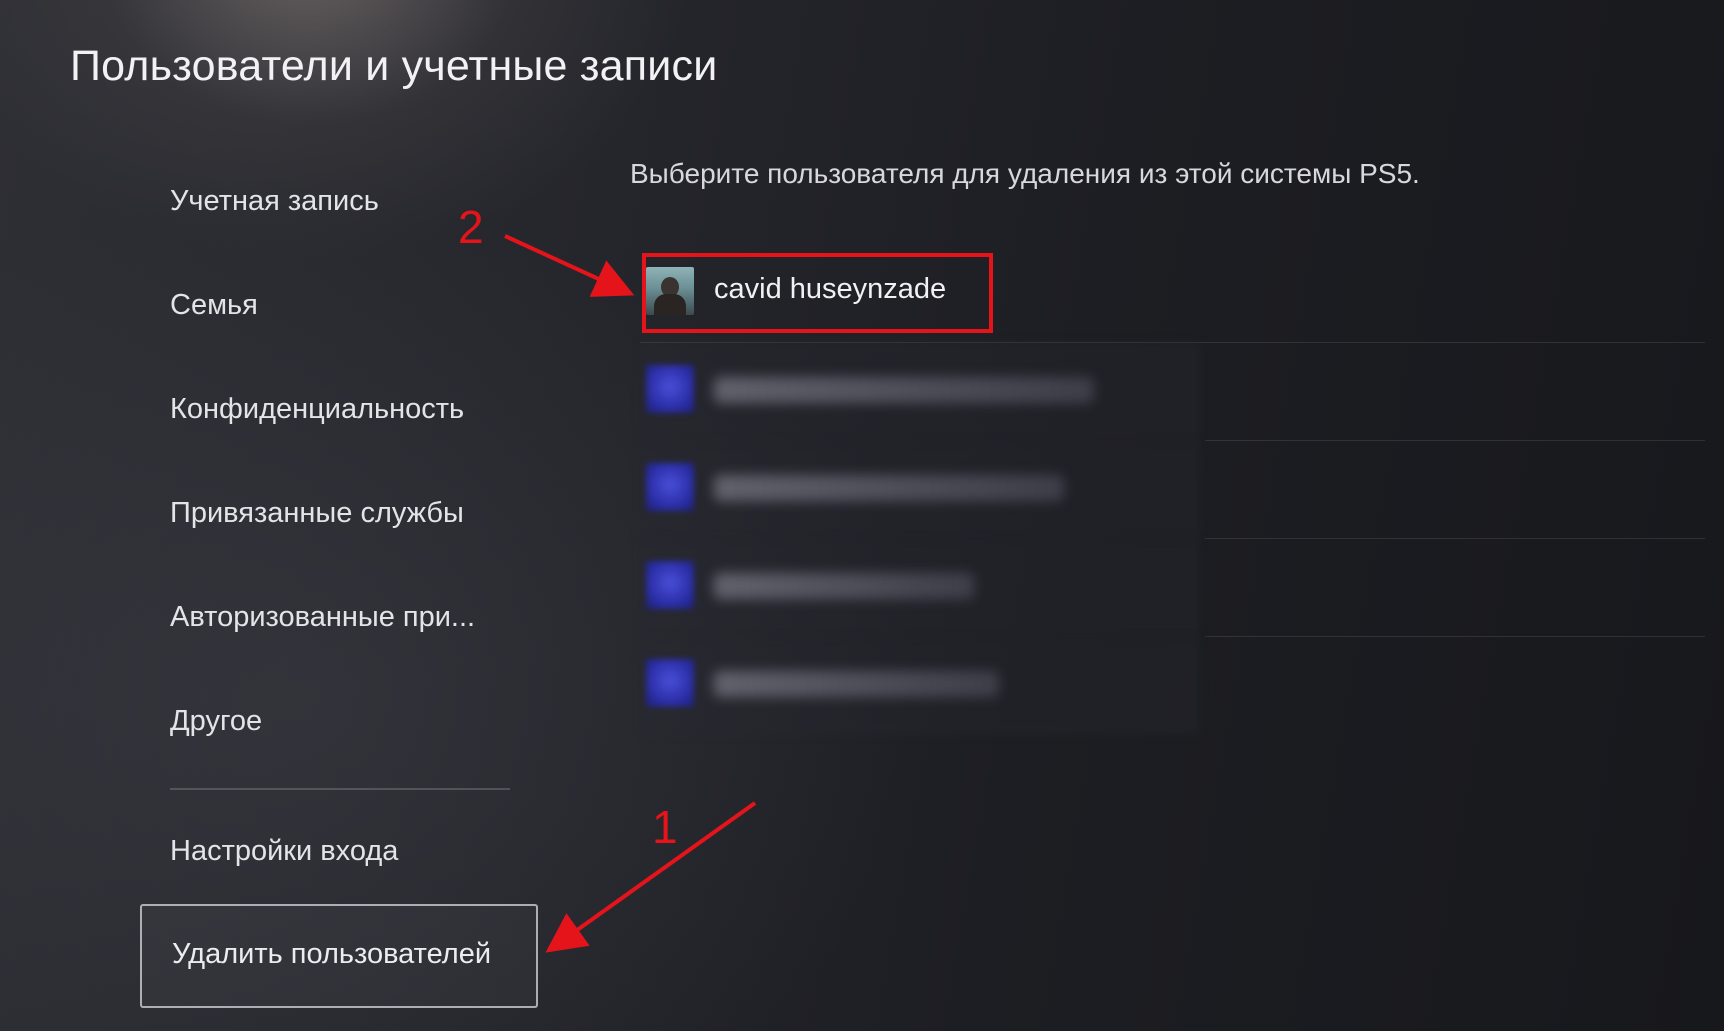  What do you see at coordinates (630, 593) in the screenshot?
I see `annotation-arrows` at bounding box center [630, 593].